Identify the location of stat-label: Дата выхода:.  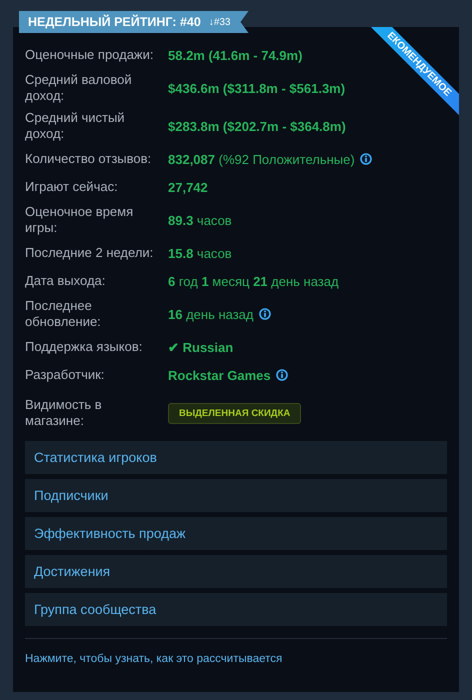
(65, 281).